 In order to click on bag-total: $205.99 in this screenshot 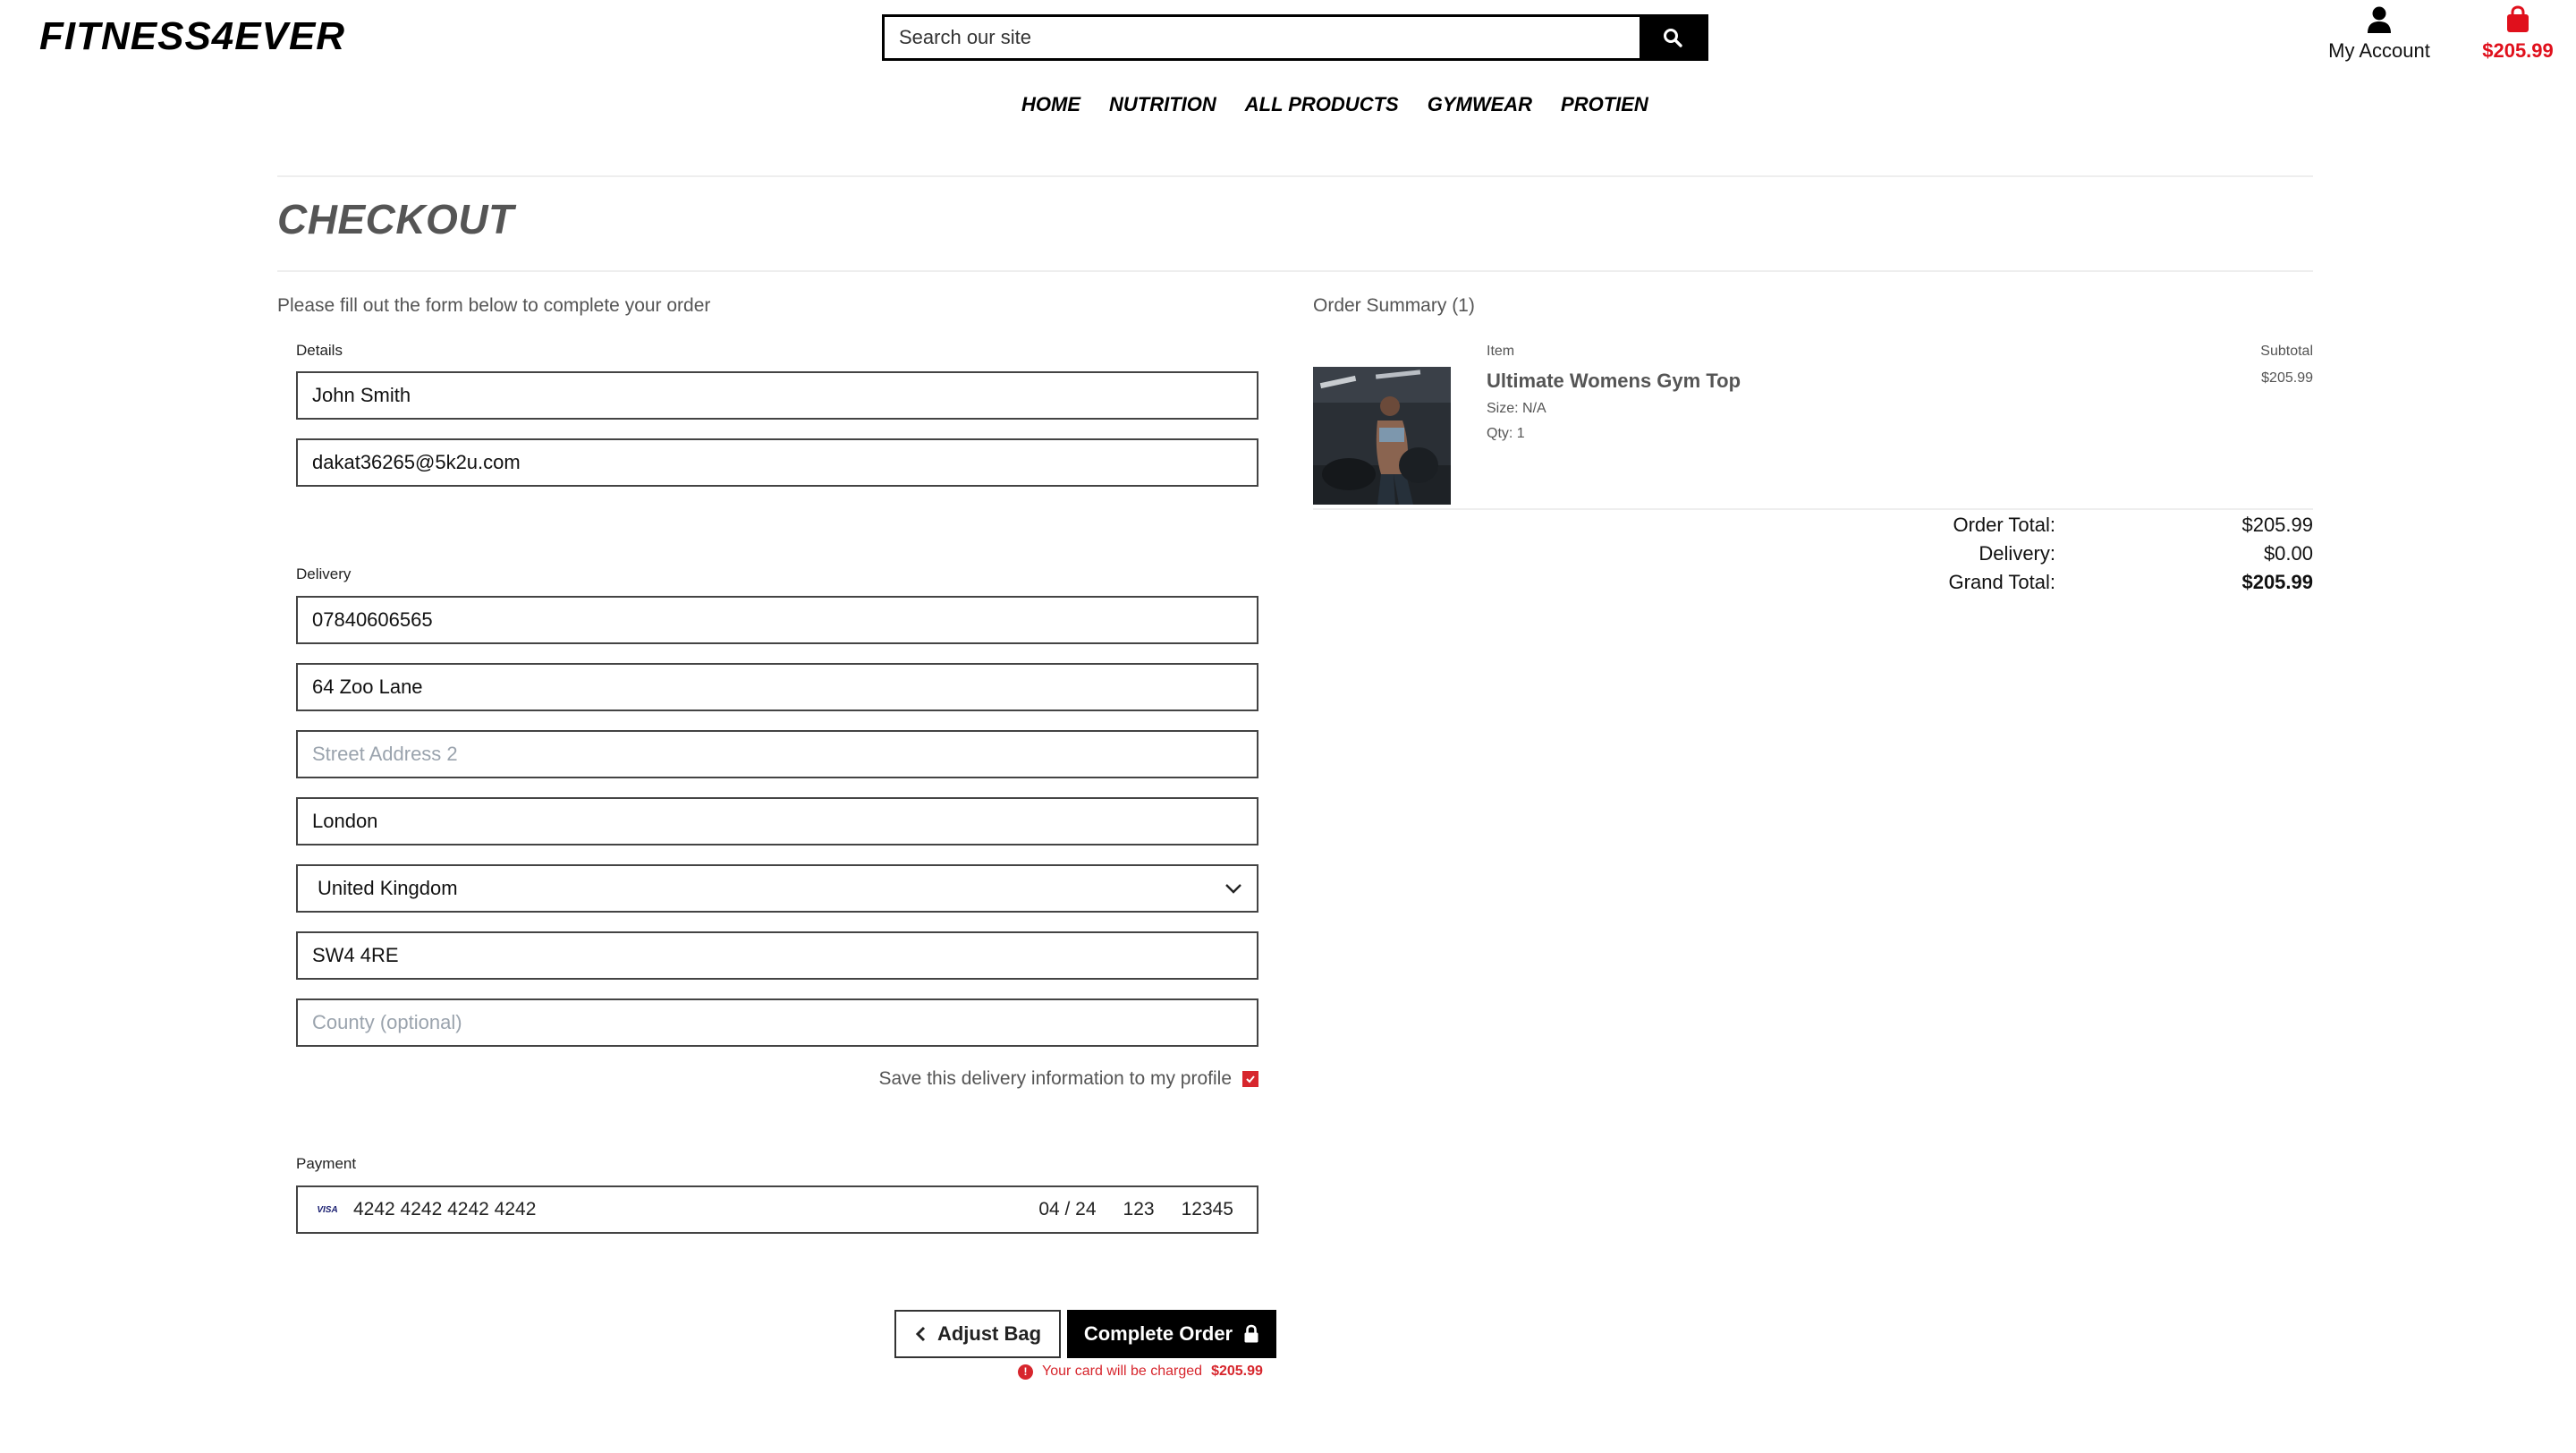, I will do `click(2518, 50)`.